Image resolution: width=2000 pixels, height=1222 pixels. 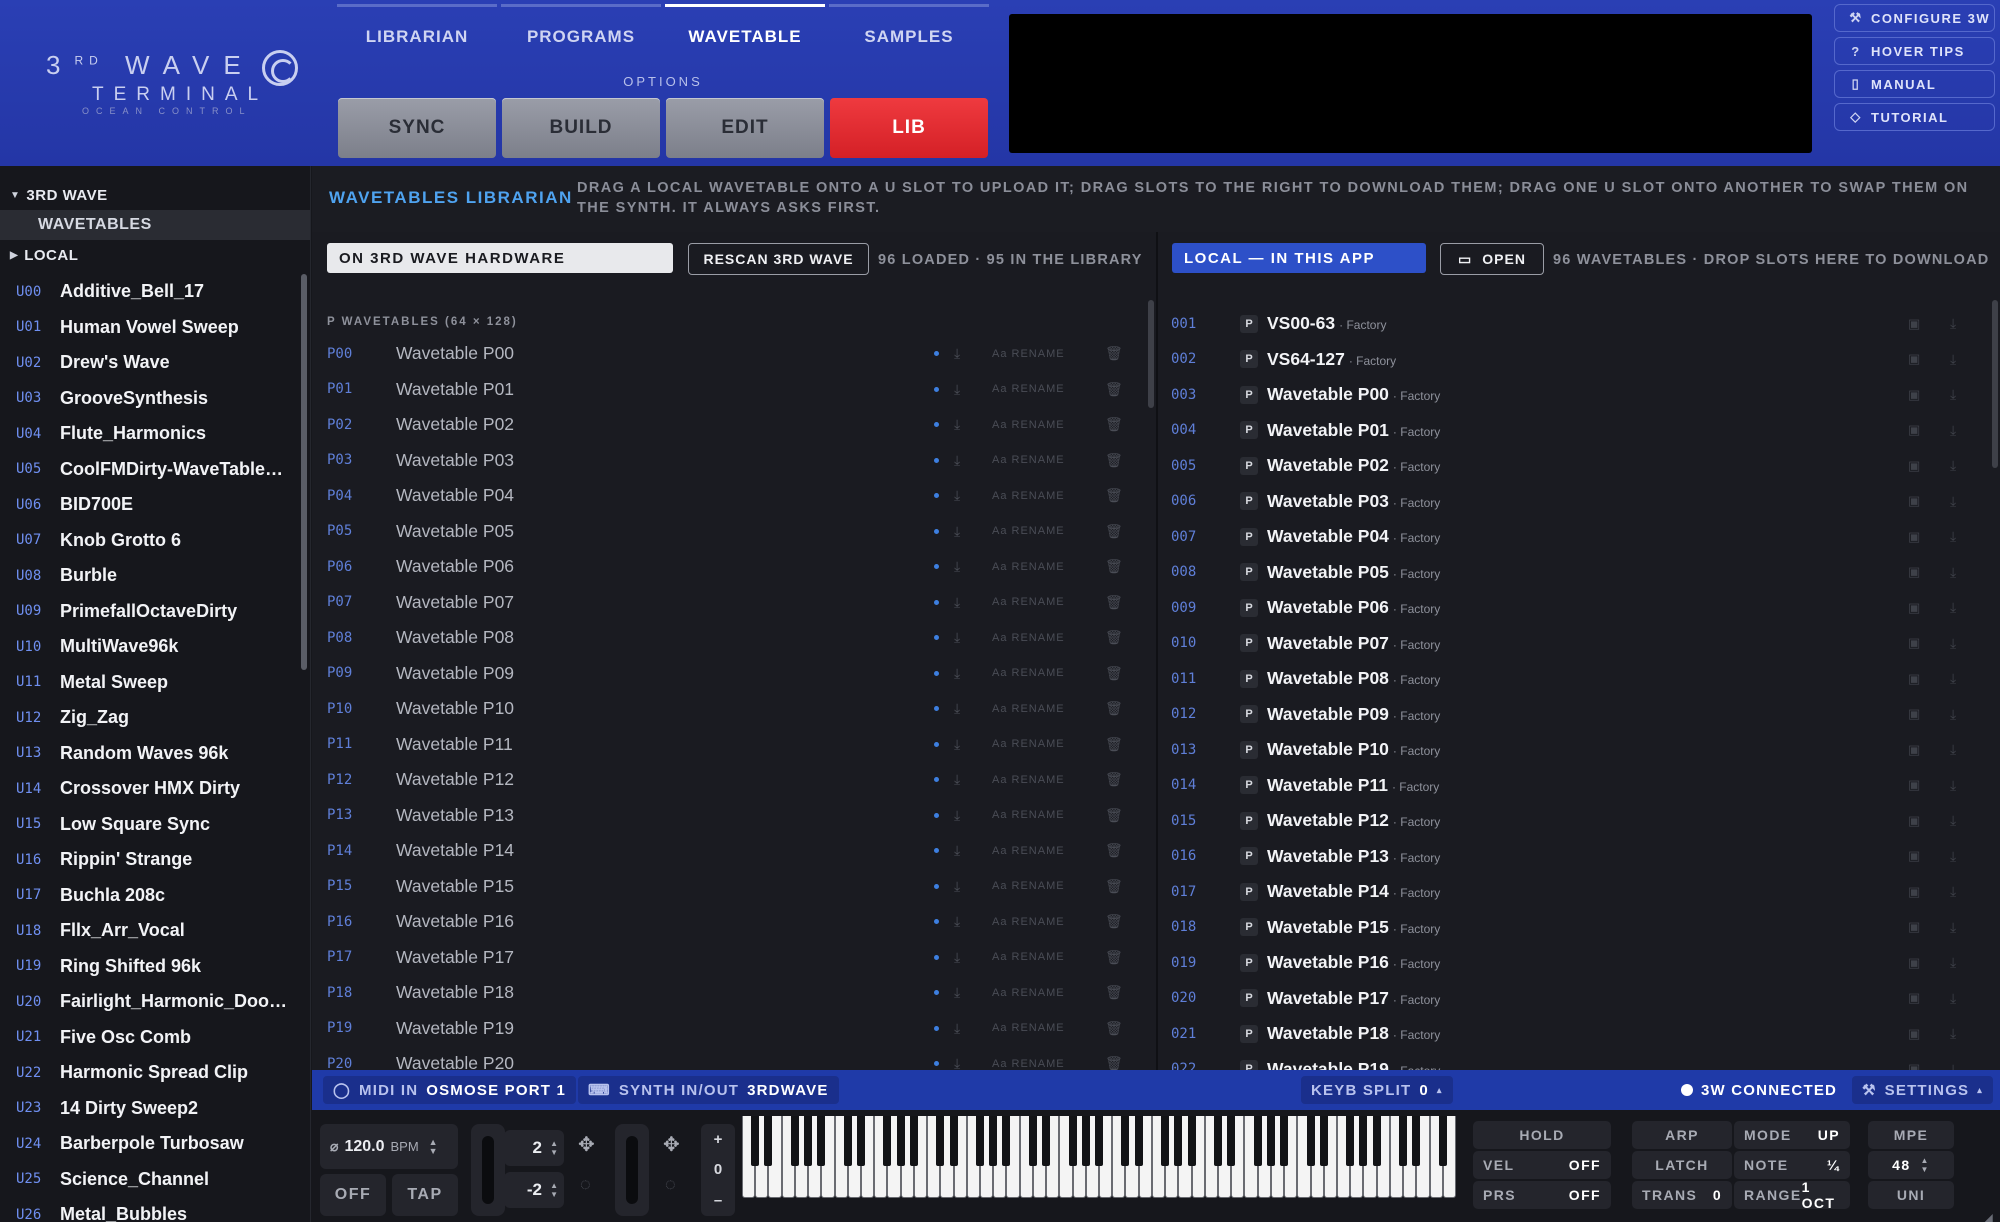 I want to click on user-slot-item: U04 Flute_Harmonics, so click(x=150, y=434).